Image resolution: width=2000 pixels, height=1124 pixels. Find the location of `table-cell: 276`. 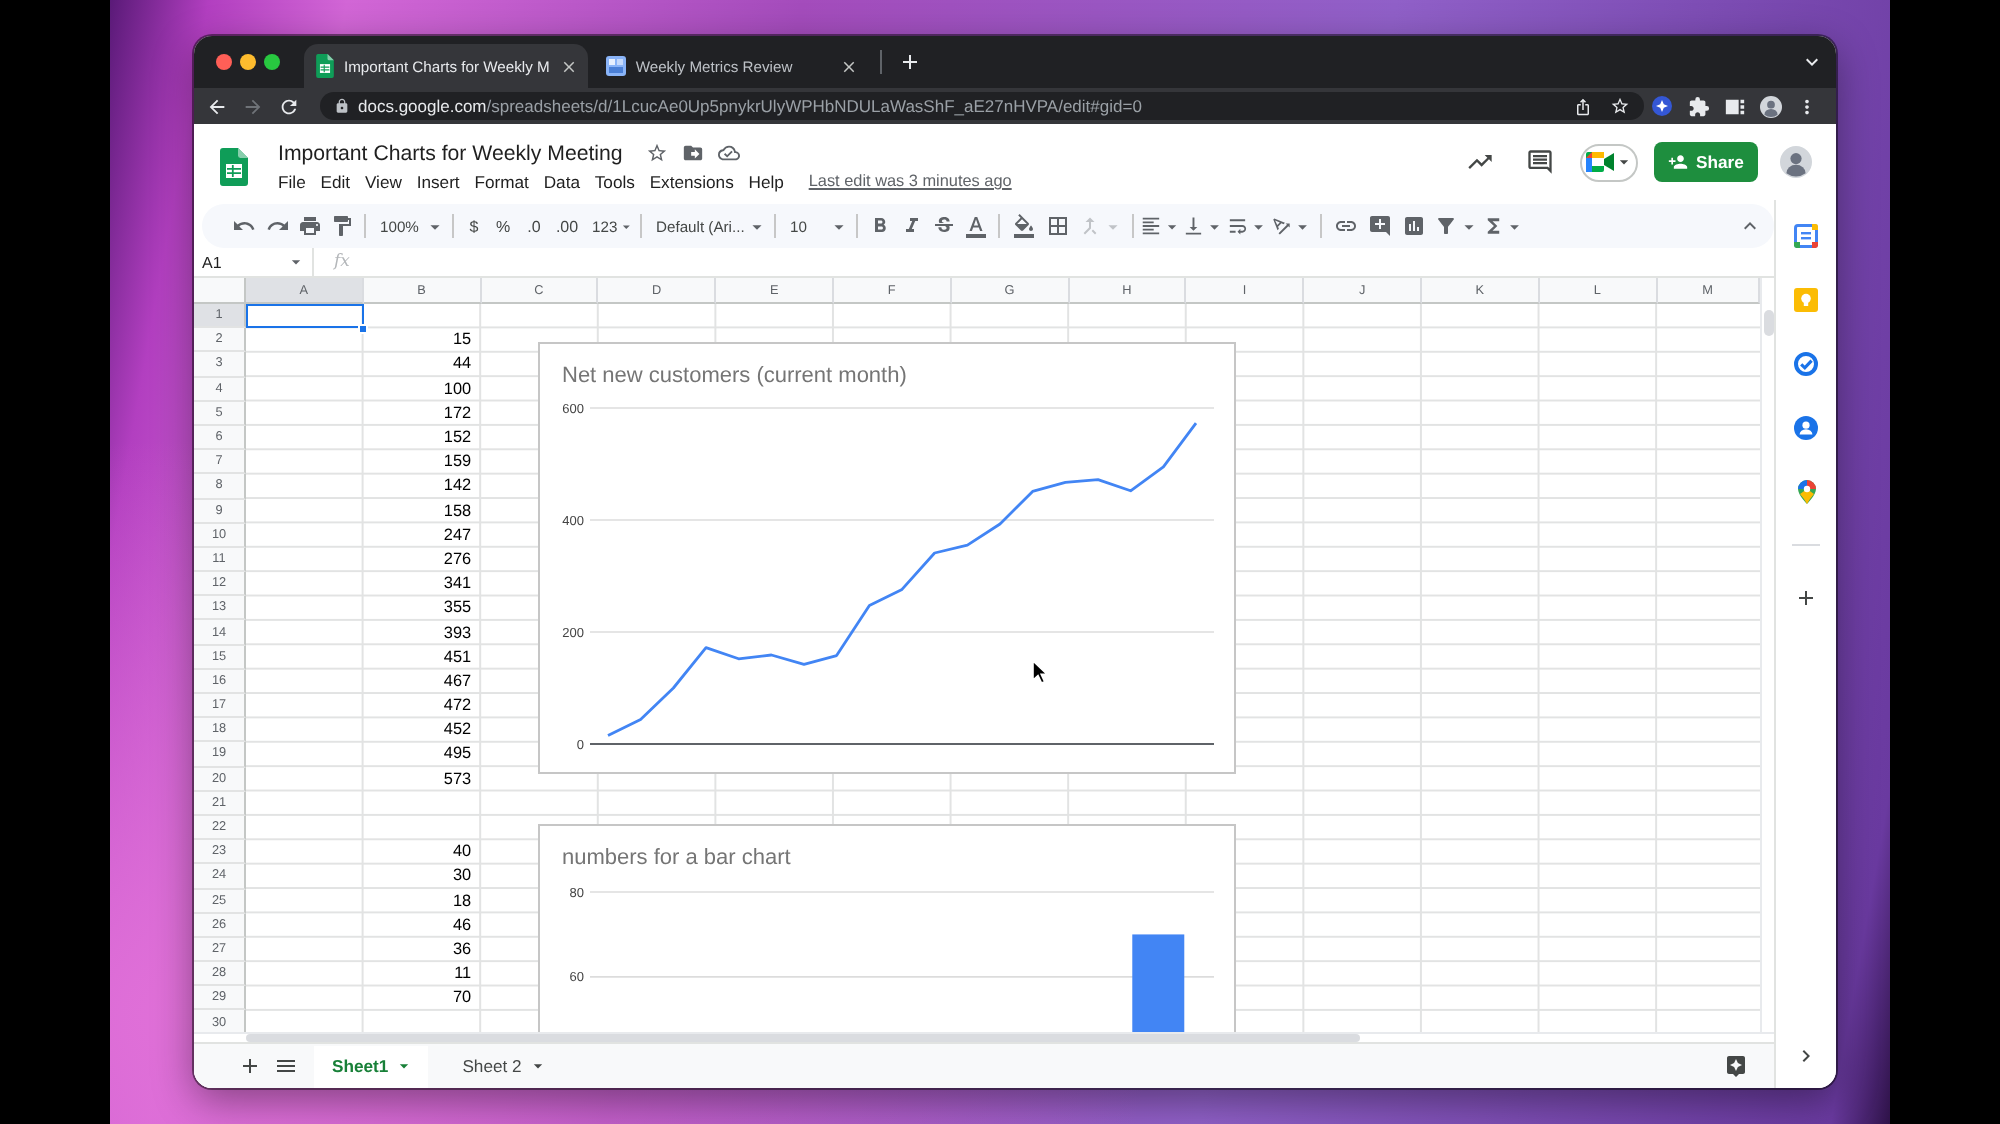

table-cell: 276 is located at coordinates (421, 559).